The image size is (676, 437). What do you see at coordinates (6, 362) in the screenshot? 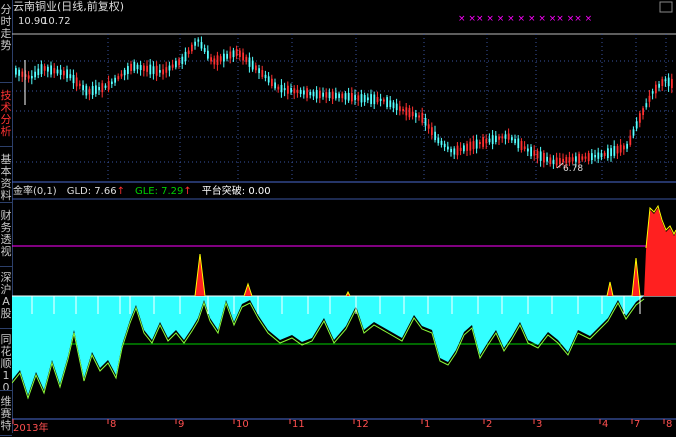
I see `sidebar-tab-5: 同花顺10` at bounding box center [6, 362].